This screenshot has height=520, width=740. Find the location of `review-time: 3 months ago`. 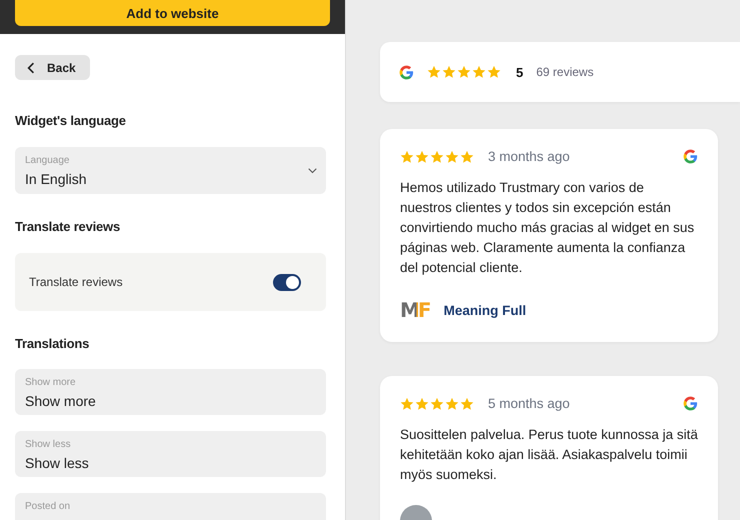

review-time: 3 months ago is located at coordinates (529, 156).